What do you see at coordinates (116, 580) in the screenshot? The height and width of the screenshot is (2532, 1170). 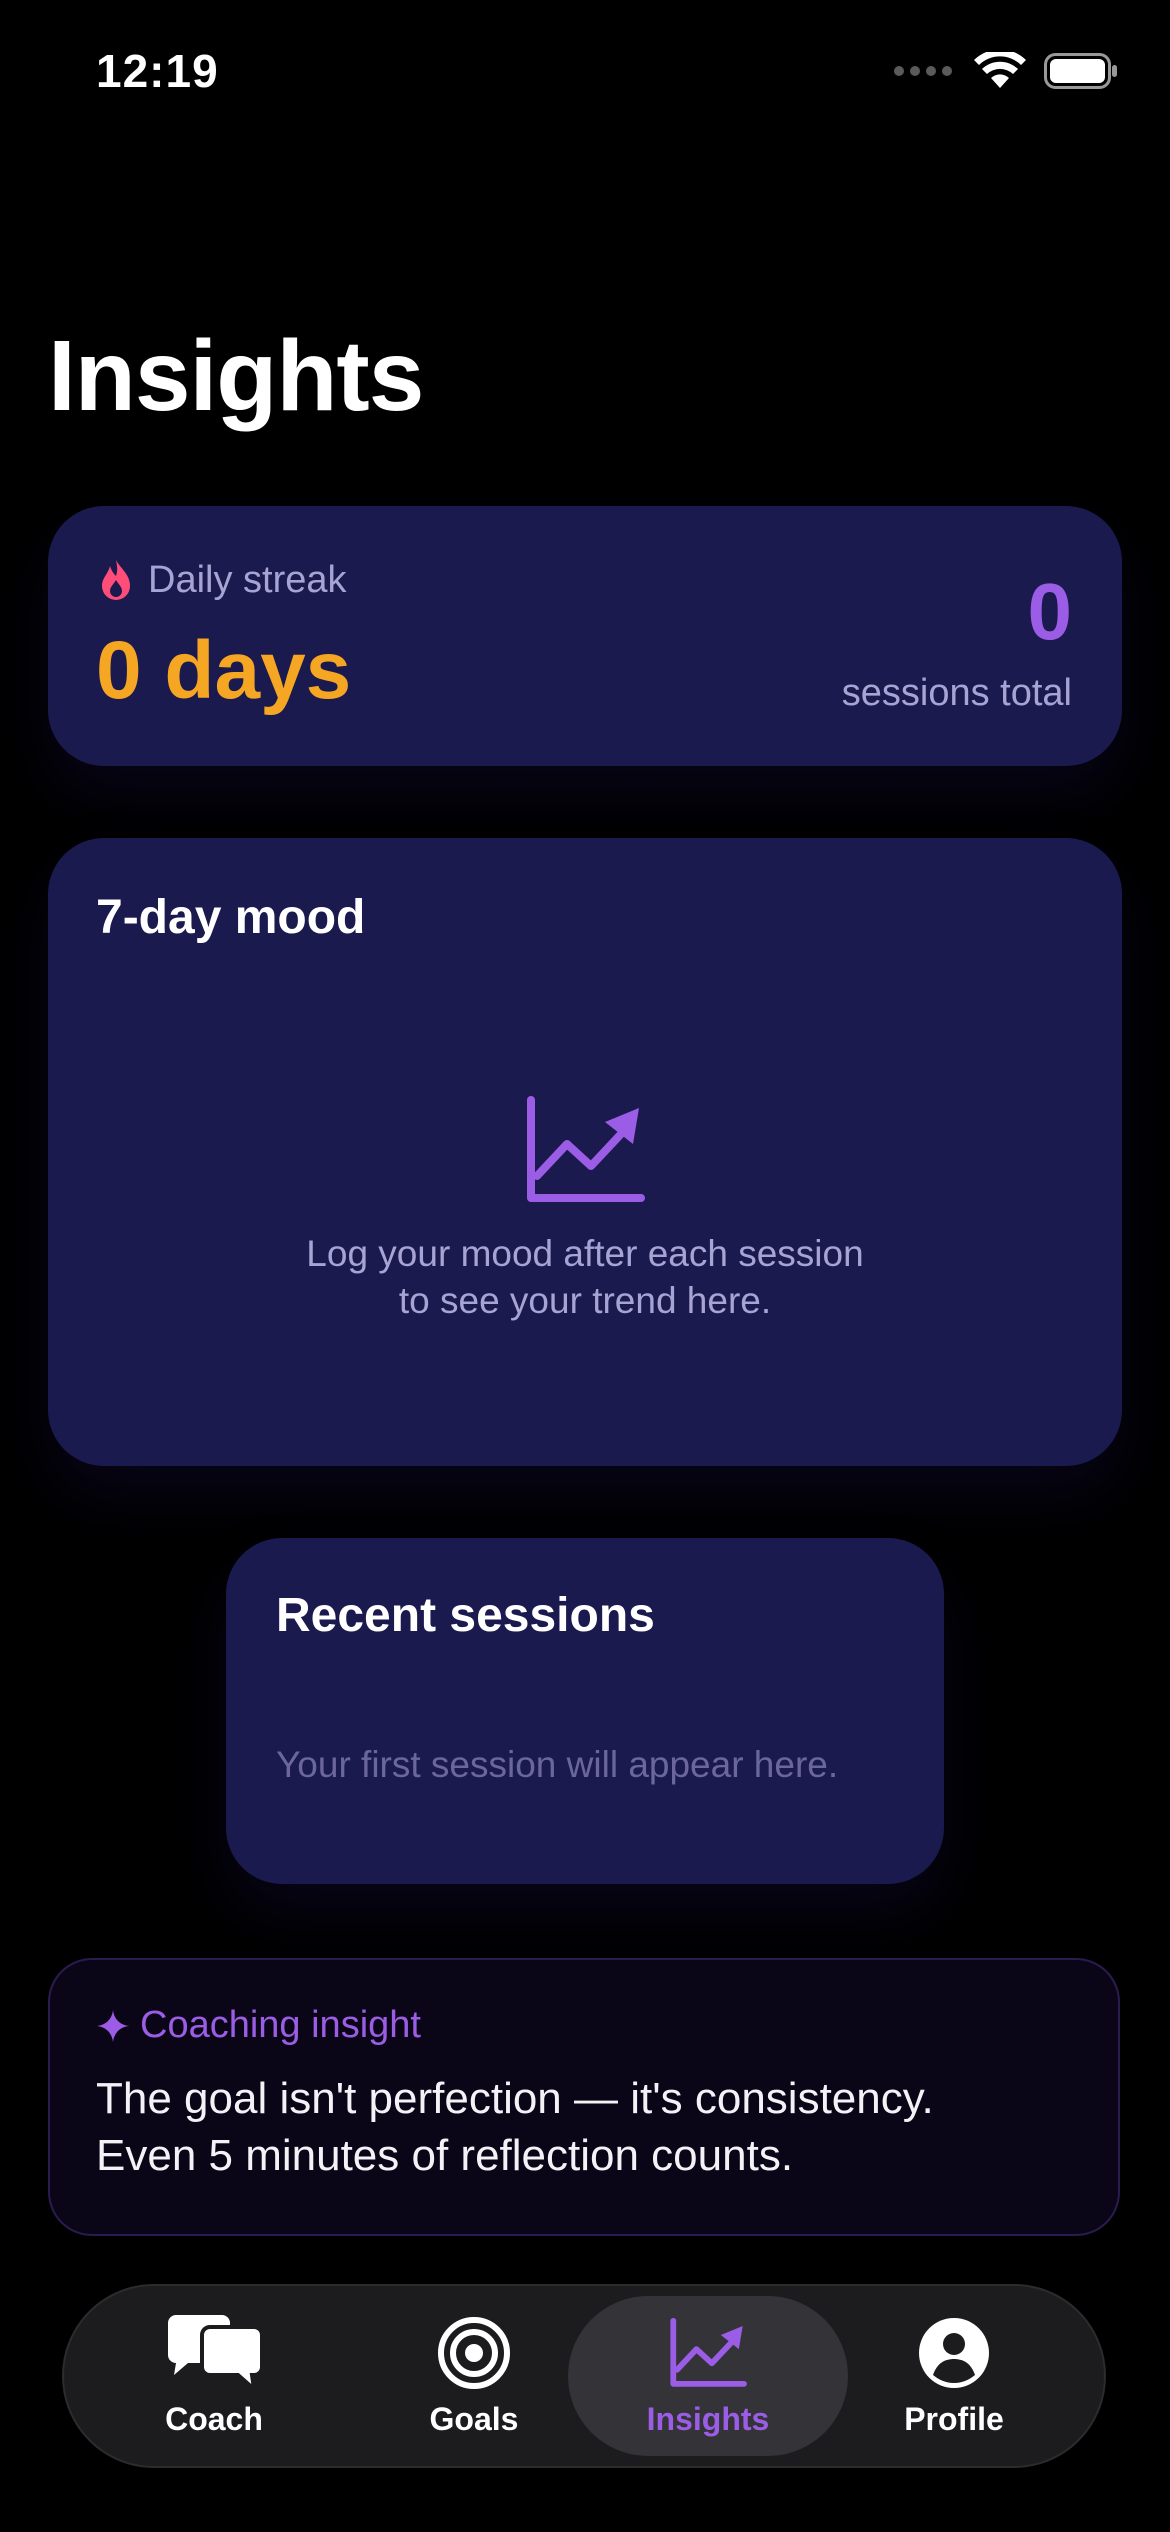 I see `flame-icon` at bounding box center [116, 580].